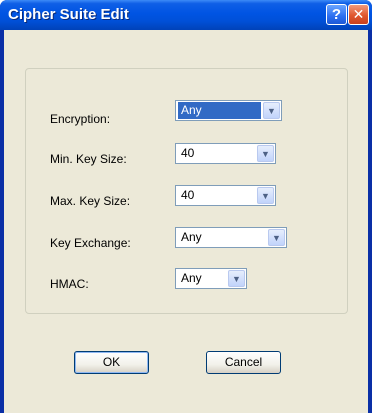  Describe the element at coordinates (188, 195) in the screenshot. I see `max-key-size-value: 40` at that location.